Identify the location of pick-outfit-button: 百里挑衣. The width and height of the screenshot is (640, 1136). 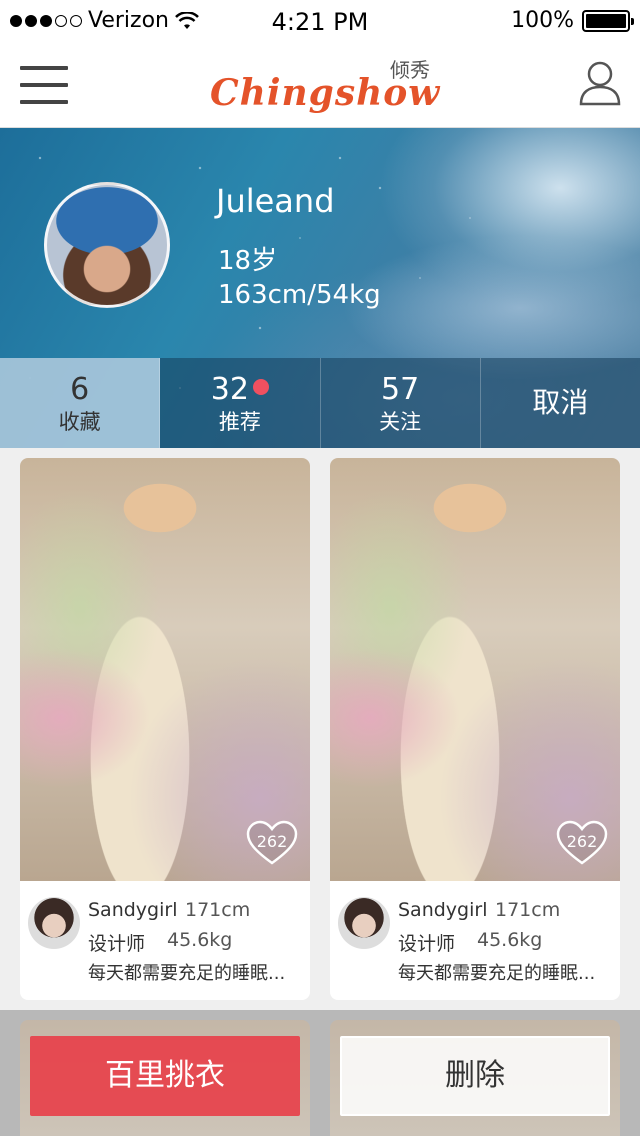
(165, 1076).